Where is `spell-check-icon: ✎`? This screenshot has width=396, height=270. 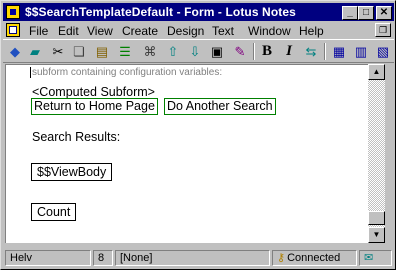
spell-check-icon: ✎ is located at coordinates (240, 51).